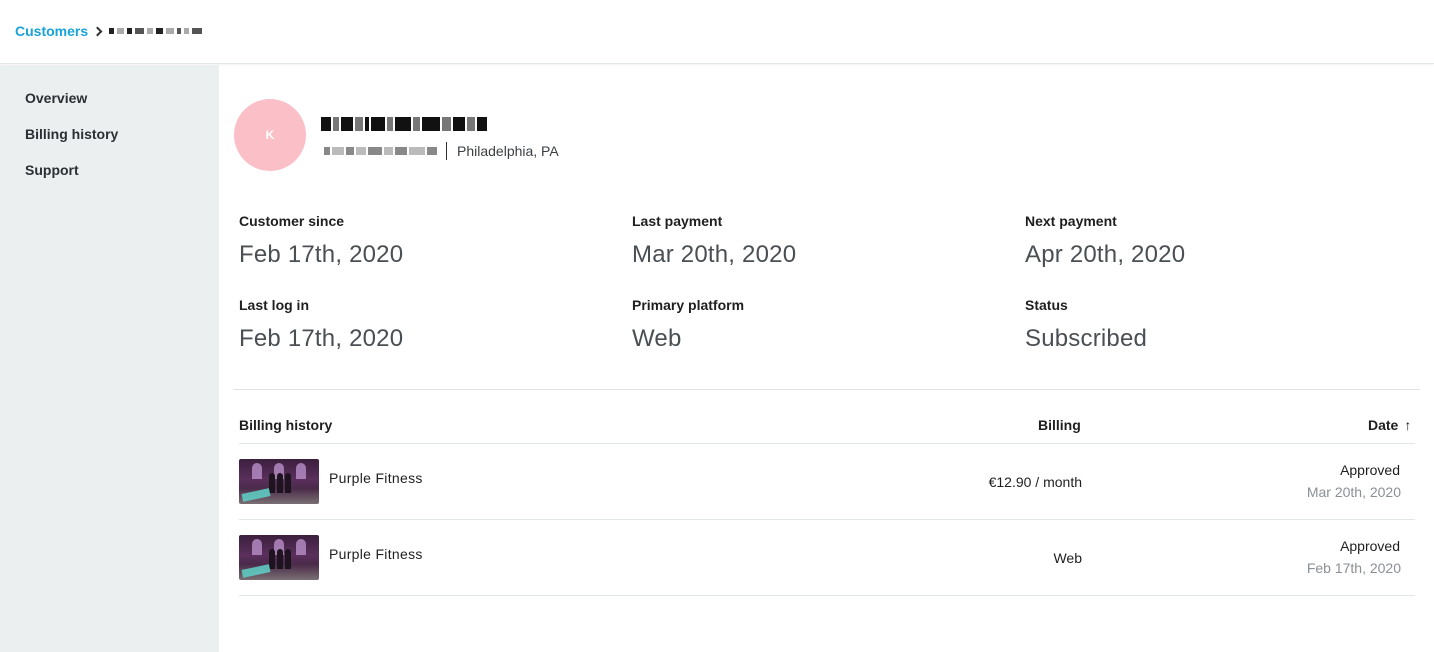  What do you see at coordinates (274, 305) in the screenshot?
I see `stat-label: Last log in` at bounding box center [274, 305].